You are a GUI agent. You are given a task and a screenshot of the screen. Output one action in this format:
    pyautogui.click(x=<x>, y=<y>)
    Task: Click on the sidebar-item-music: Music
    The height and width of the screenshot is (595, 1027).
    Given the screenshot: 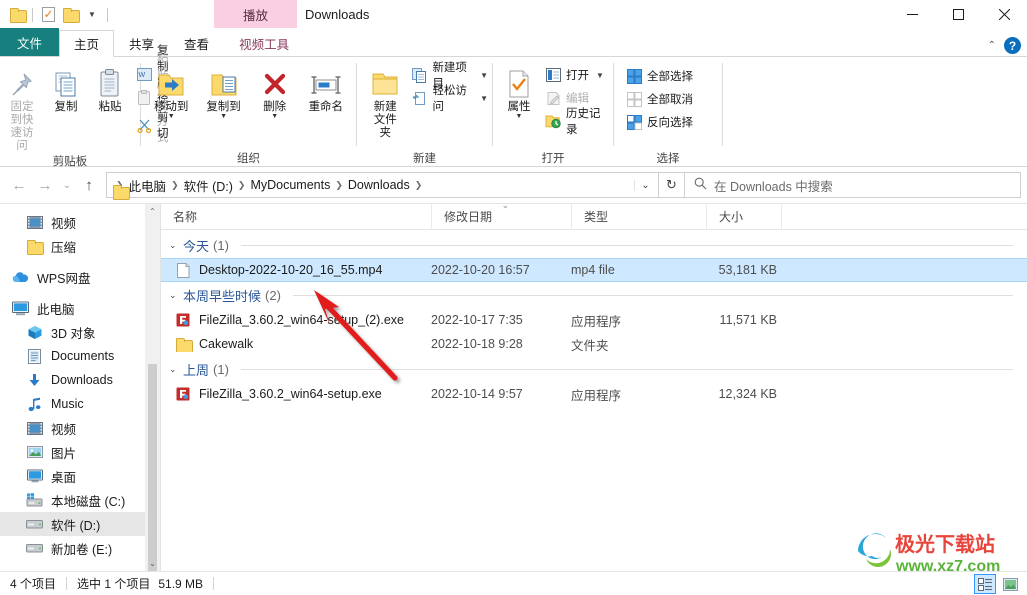 What is the action you would take?
    pyautogui.click(x=80, y=404)
    